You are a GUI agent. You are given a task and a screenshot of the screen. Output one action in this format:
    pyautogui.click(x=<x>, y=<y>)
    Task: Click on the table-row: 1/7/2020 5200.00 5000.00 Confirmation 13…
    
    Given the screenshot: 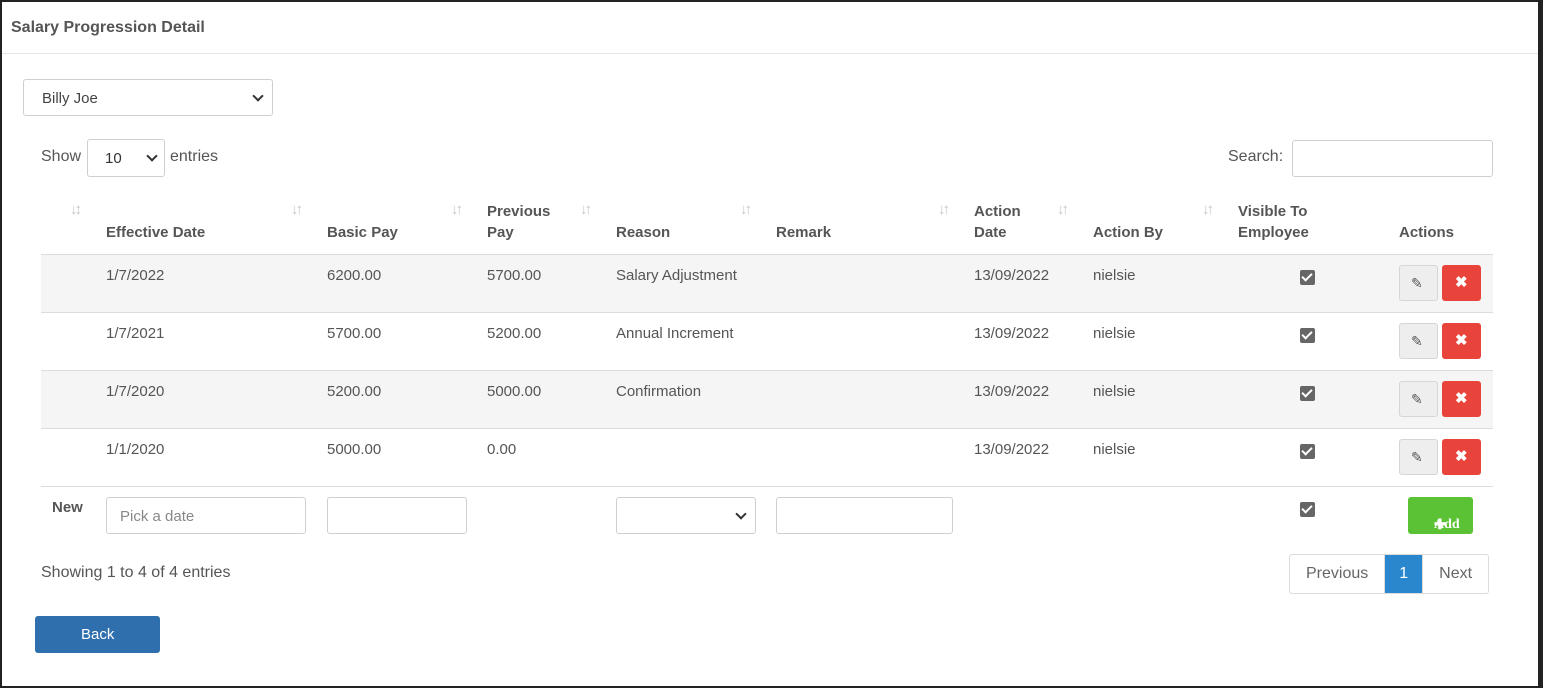 What is the action you would take?
    pyautogui.click(x=767, y=400)
    